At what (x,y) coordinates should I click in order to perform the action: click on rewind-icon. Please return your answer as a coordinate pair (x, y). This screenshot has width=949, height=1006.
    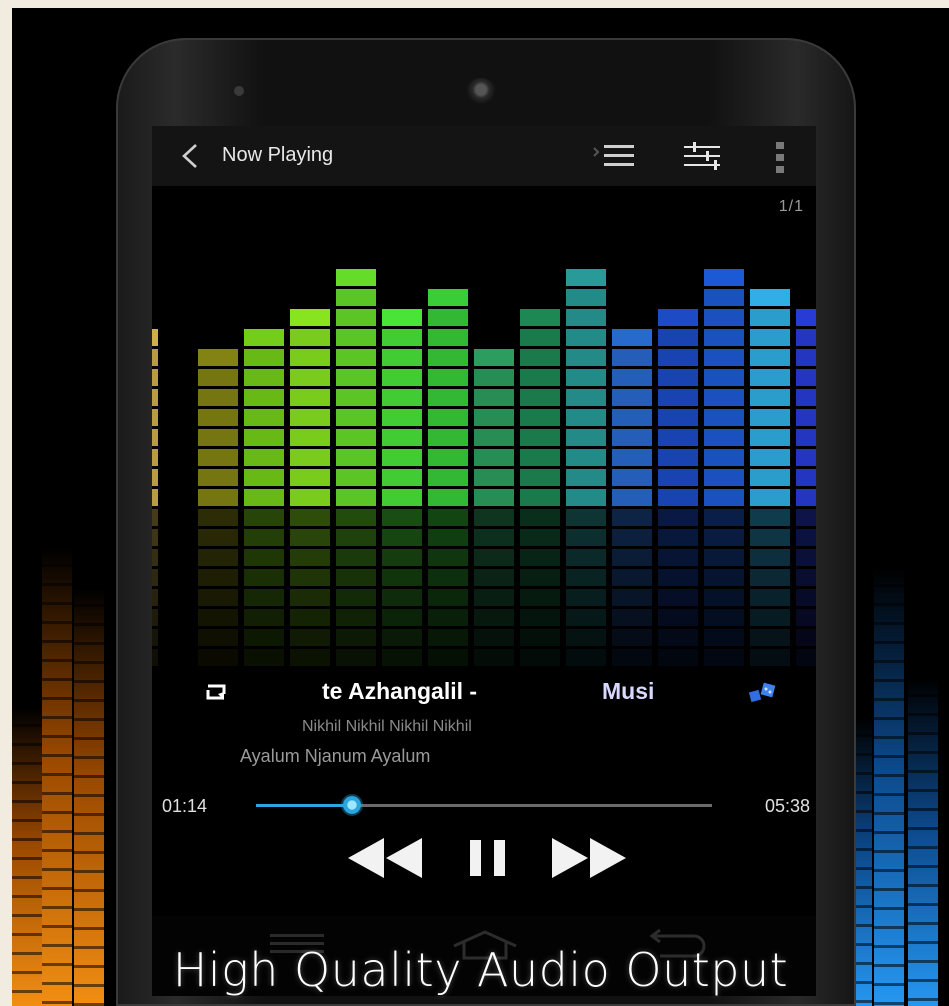
    Looking at the image, I should click on (387, 858).